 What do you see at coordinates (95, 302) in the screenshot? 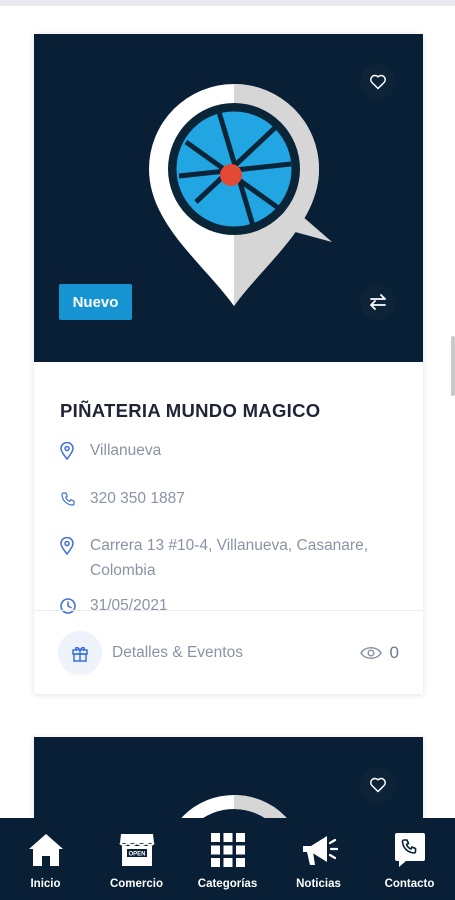
I see `new-badge: Nuevo` at bounding box center [95, 302].